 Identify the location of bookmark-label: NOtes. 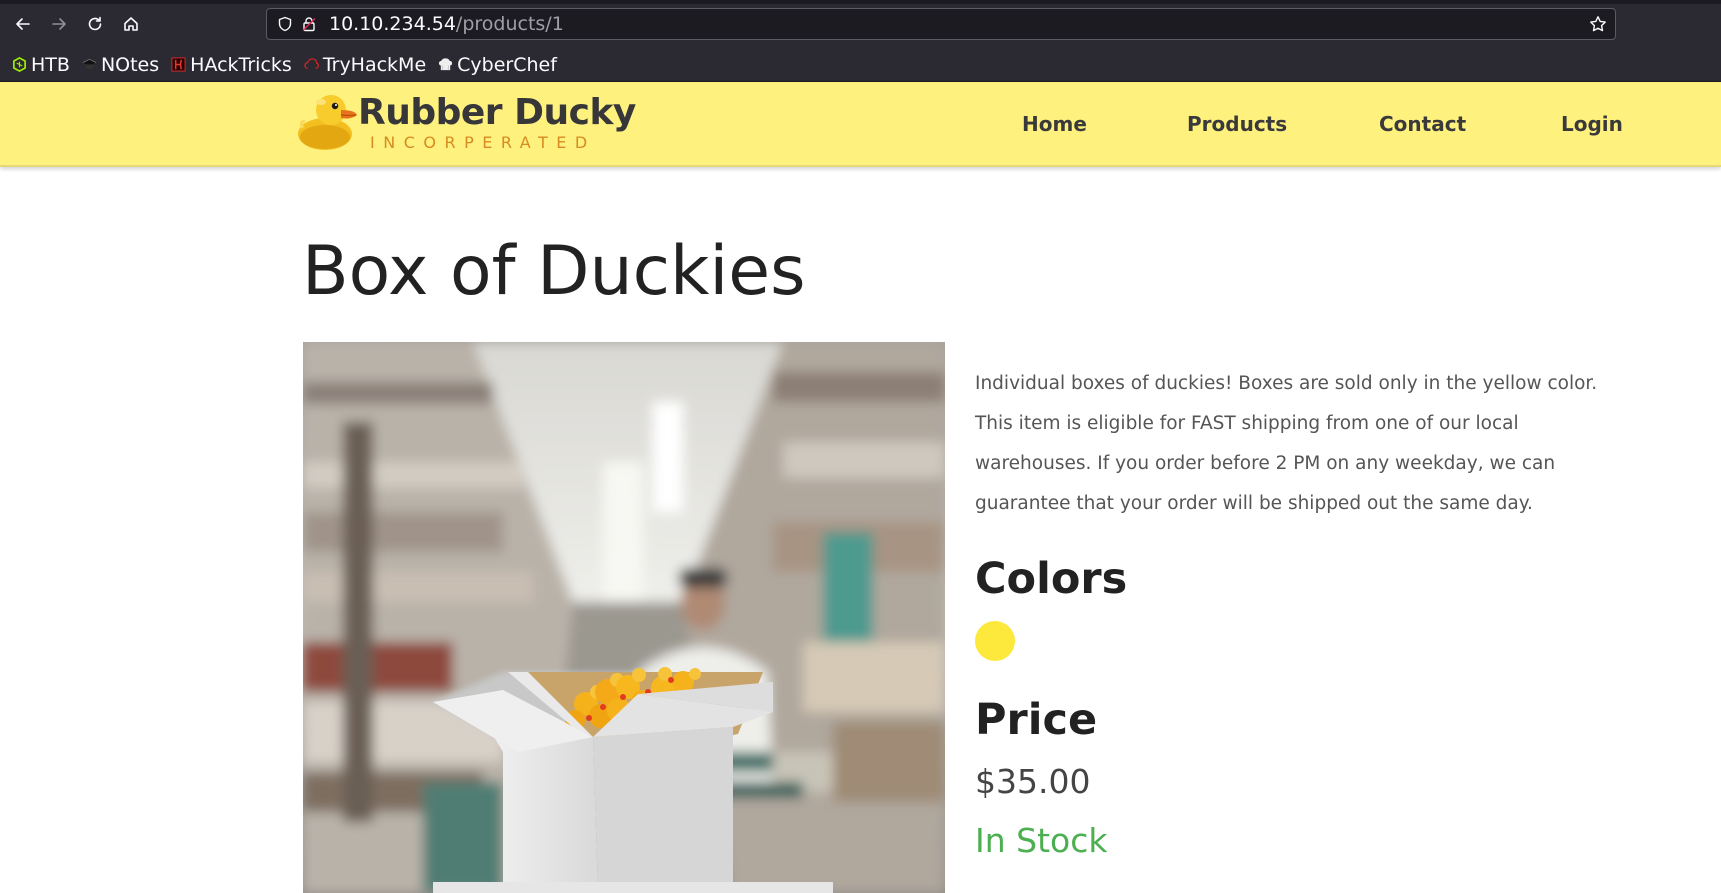
(130, 64).